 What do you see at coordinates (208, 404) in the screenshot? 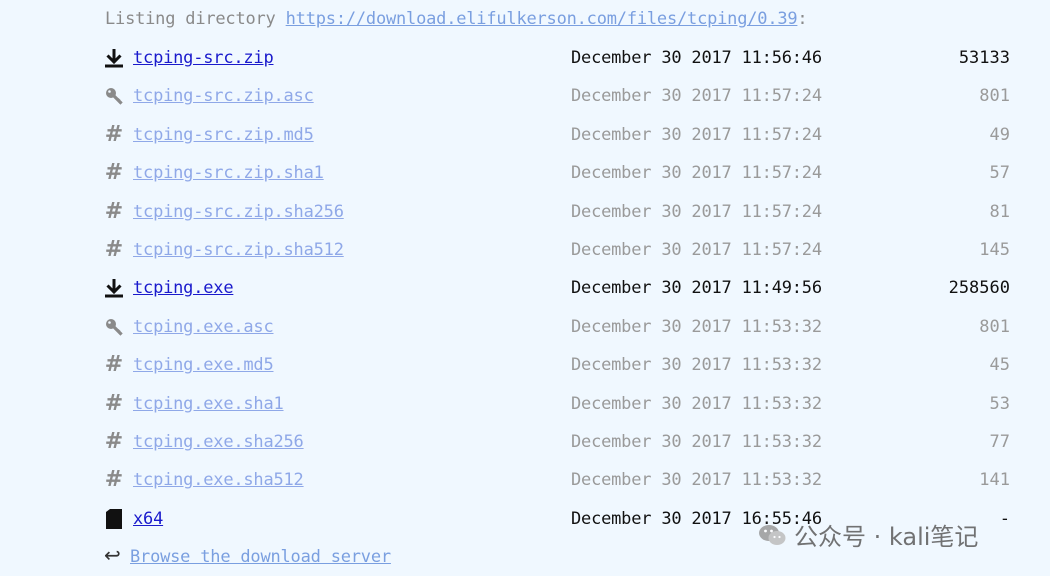
I see `file-link: tcping.exe.sha1` at bounding box center [208, 404].